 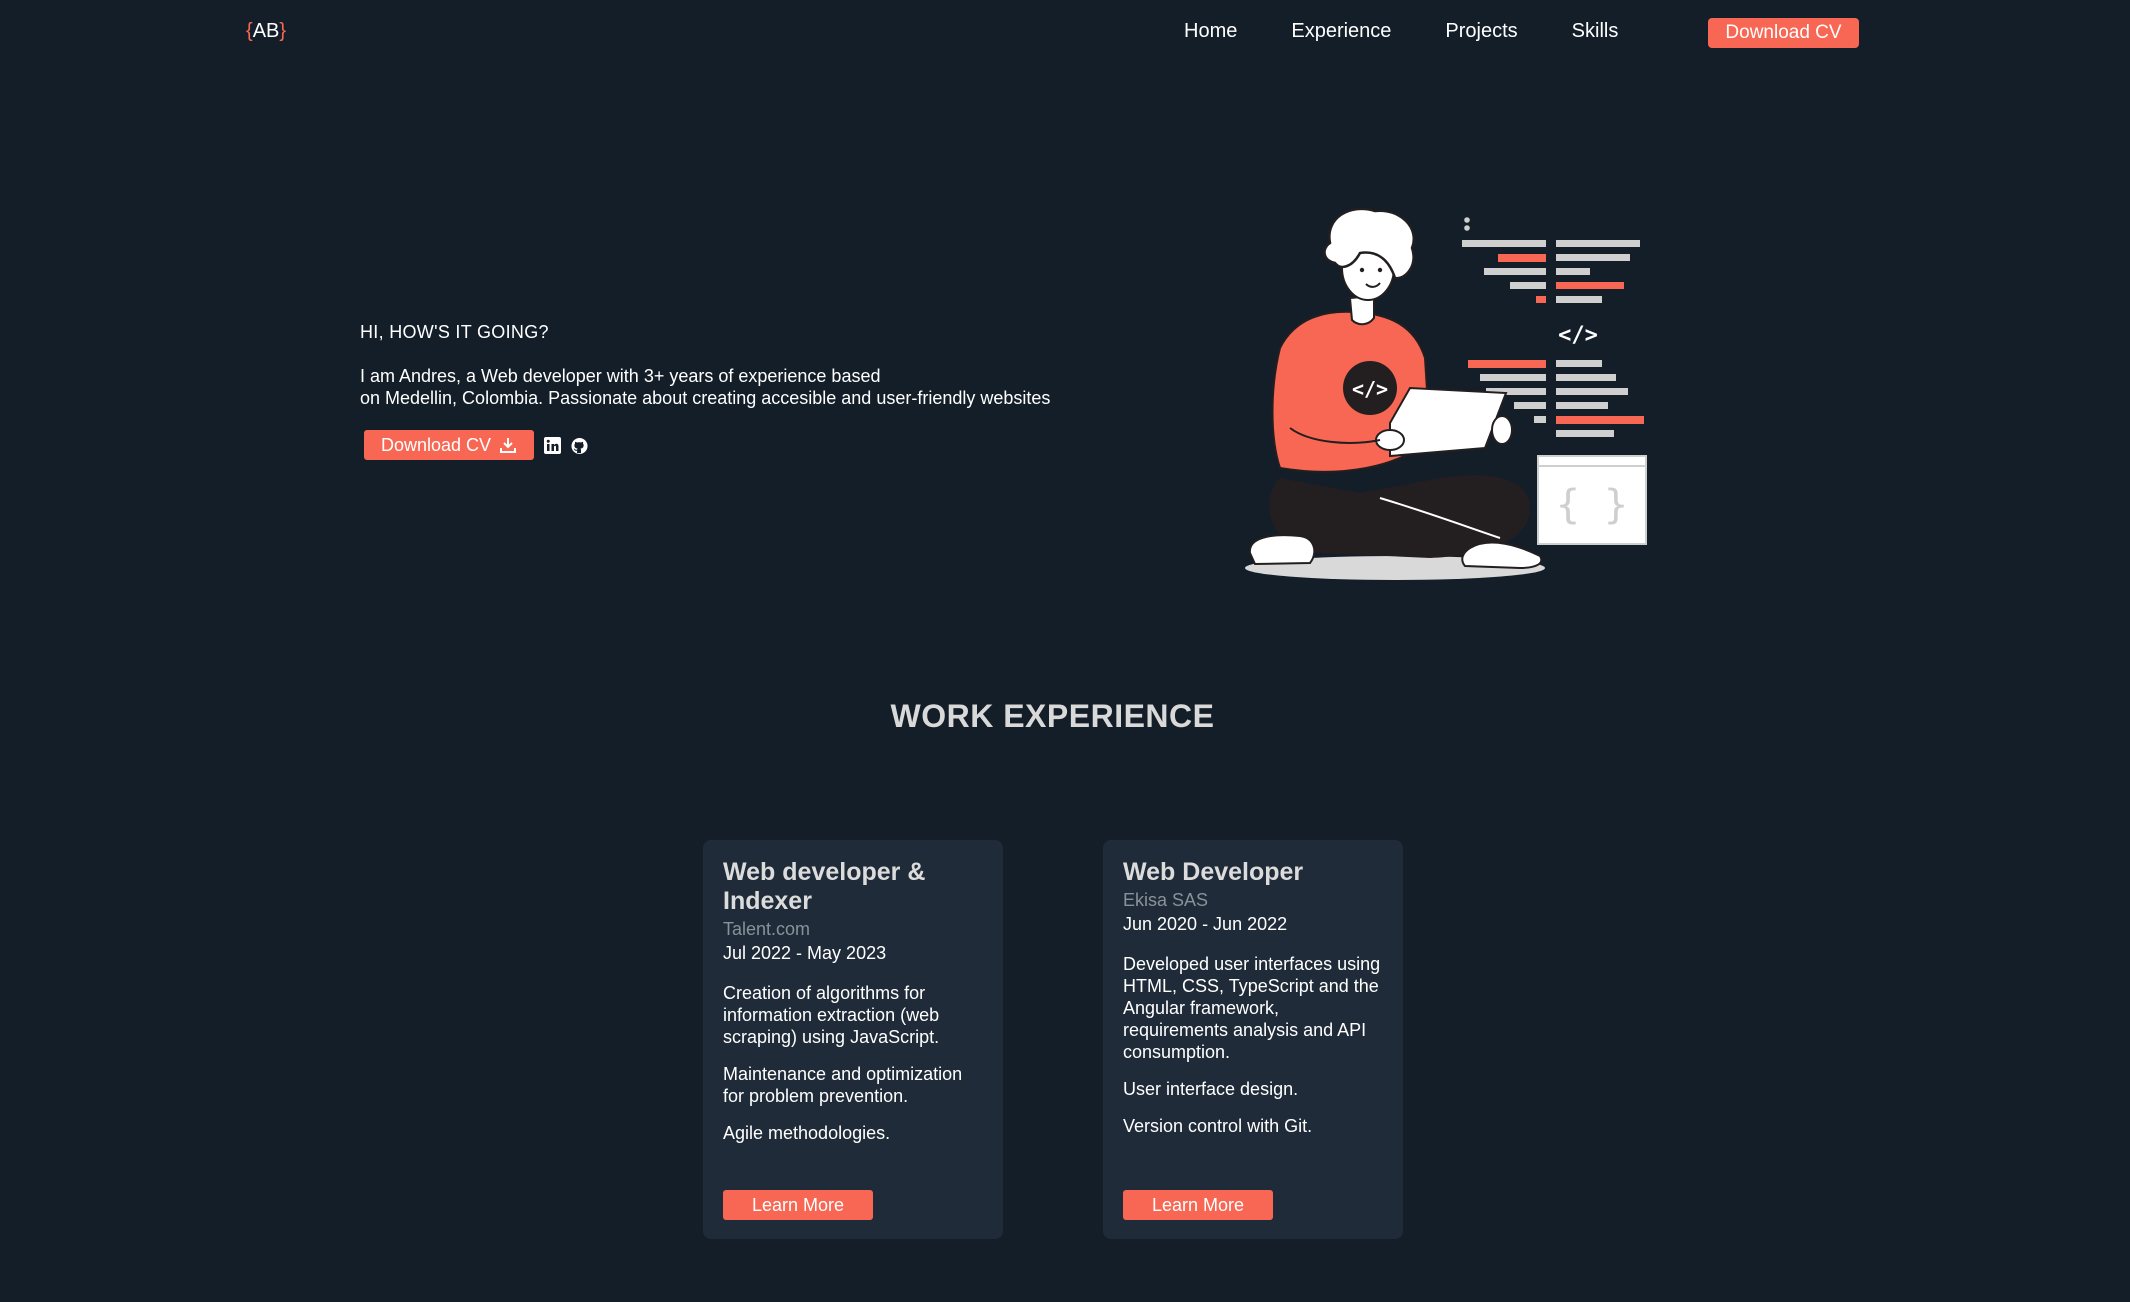 I want to click on job-company: Ekisa SAS, so click(x=1166, y=900).